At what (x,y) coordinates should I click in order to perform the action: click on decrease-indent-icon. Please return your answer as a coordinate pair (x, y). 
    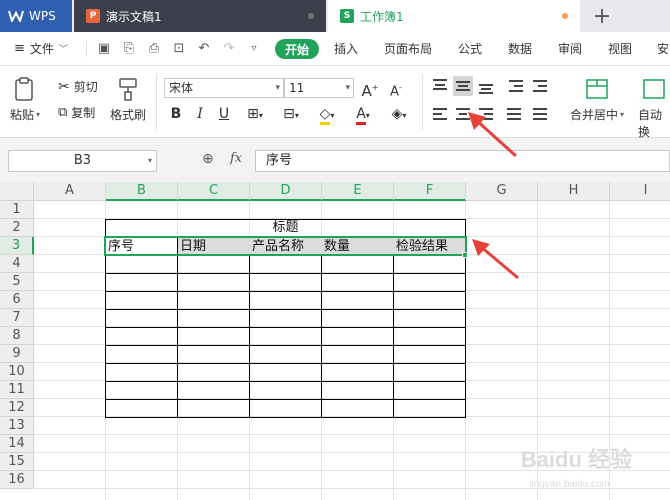
    Looking at the image, I should click on (516, 86).